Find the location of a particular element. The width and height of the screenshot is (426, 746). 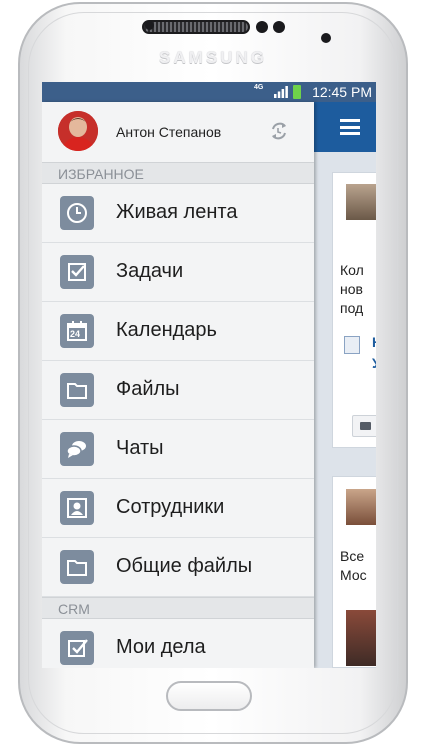

drawer-item-label: Общие файлы is located at coordinates (184, 566).